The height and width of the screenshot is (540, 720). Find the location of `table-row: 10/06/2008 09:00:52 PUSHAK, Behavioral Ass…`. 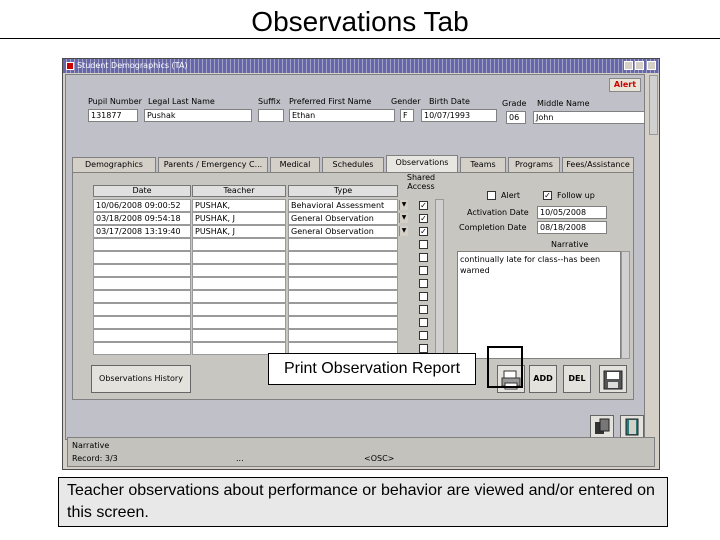

table-row: 10/06/2008 09:00:52 PUSHAK, Behavioral Ass… is located at coordinates (263, 205).